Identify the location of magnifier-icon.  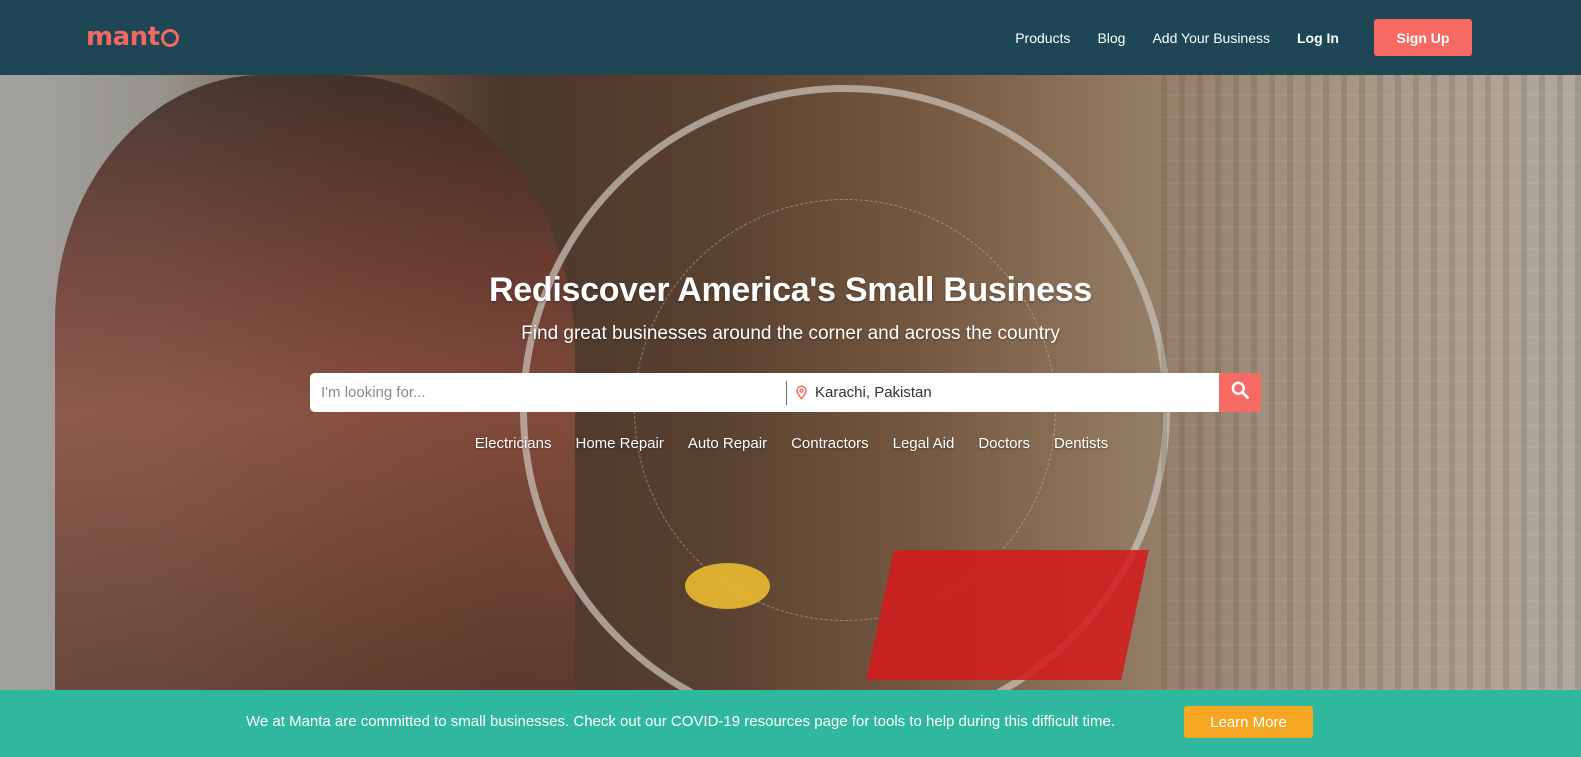
(1240, 392).